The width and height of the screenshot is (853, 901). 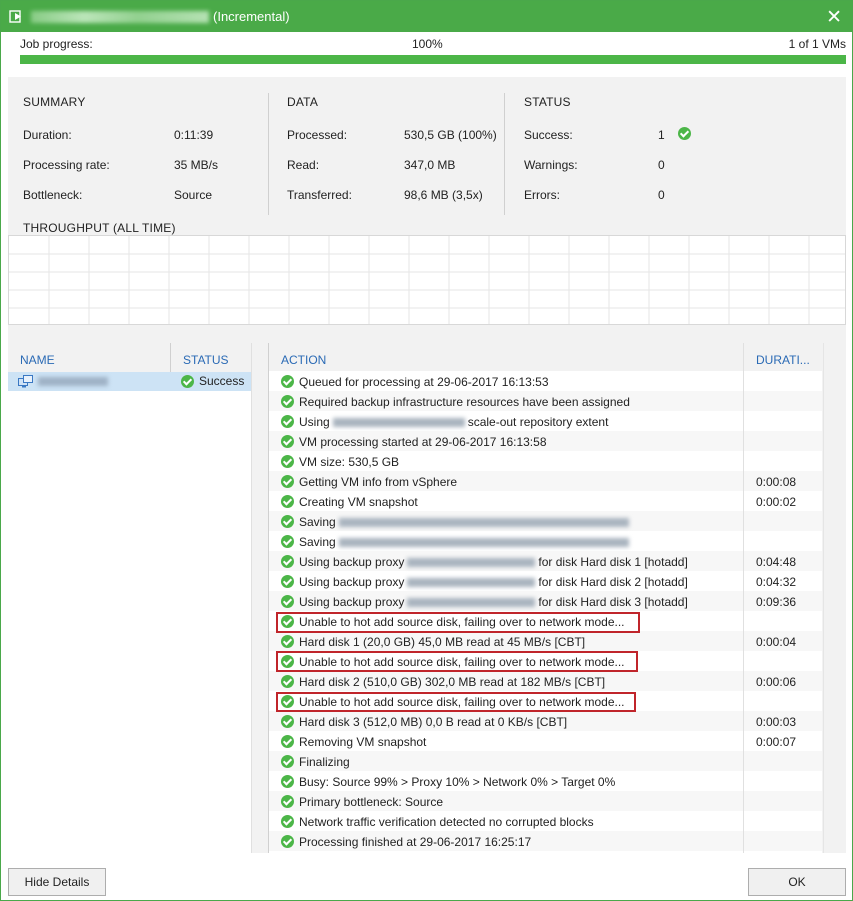 What do you see at coordinates (303, 360) in the screenshot?
I see `action-column-header: ACTION` at bounding box center [303, 360].